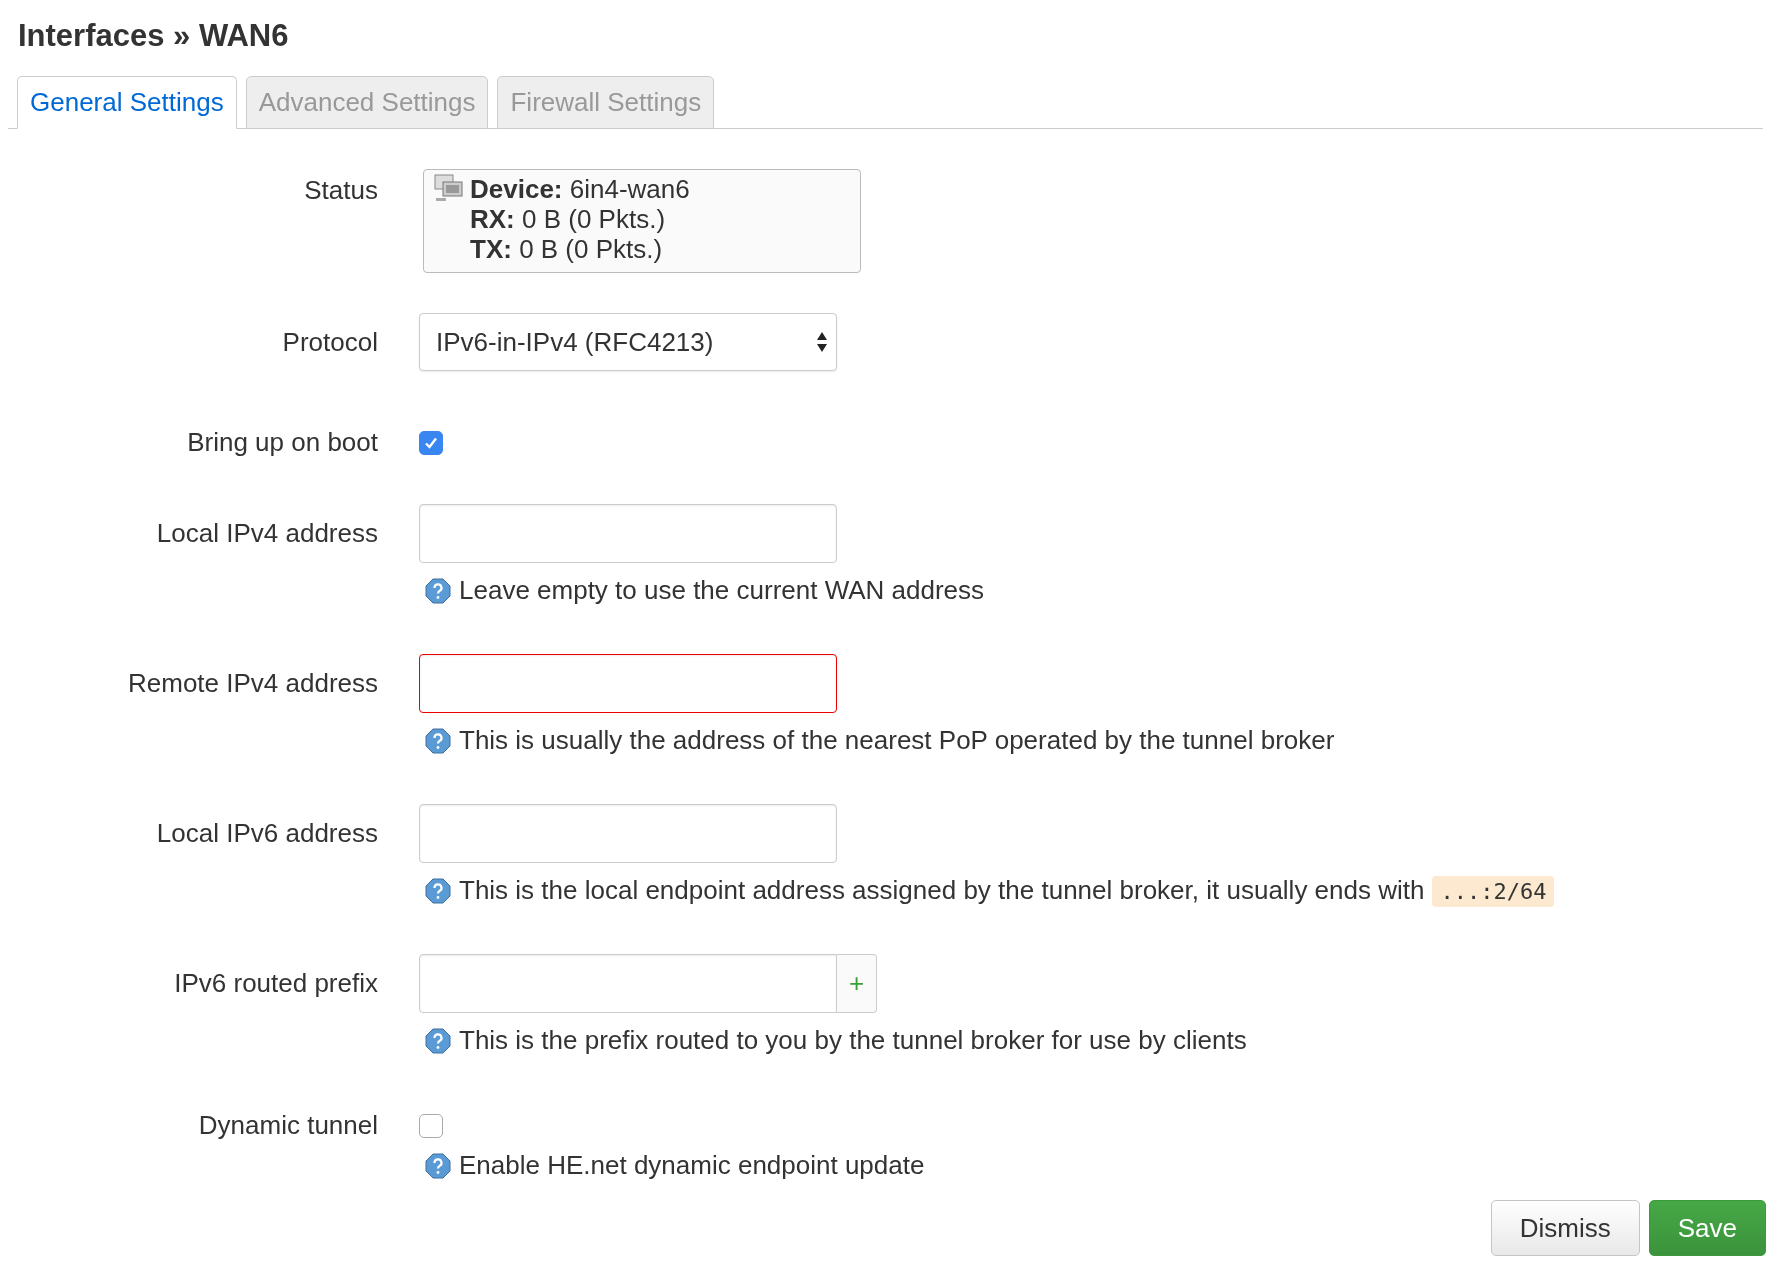 Image resolution: width=1779 pixels, height=1270 pixels. Describe the element at coordinates (822, 342) in the screenshot. I see `updown-icon` at that location.